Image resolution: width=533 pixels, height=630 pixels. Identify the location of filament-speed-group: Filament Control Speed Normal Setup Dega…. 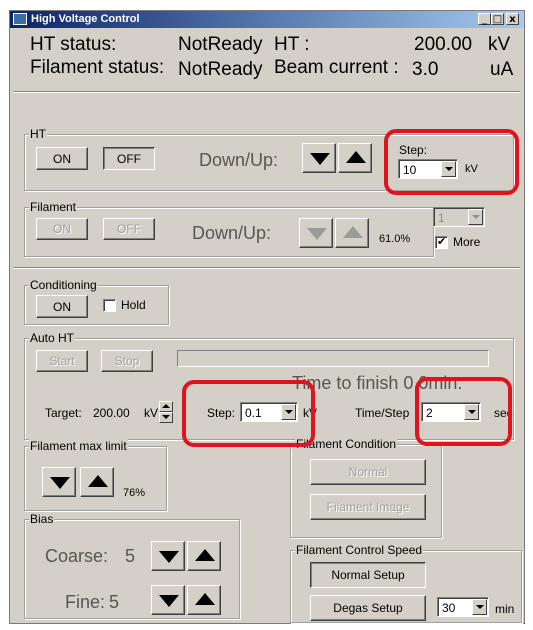
(406, 583).